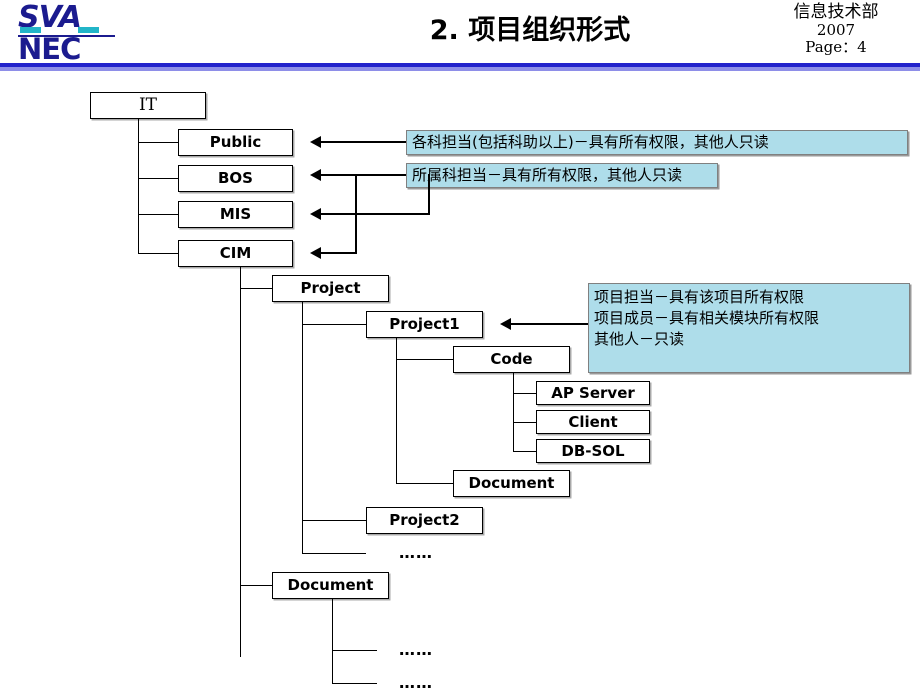 This screenshot has width=920, height=692. I want to click on tree-node-it: IT, so click(148, 105).